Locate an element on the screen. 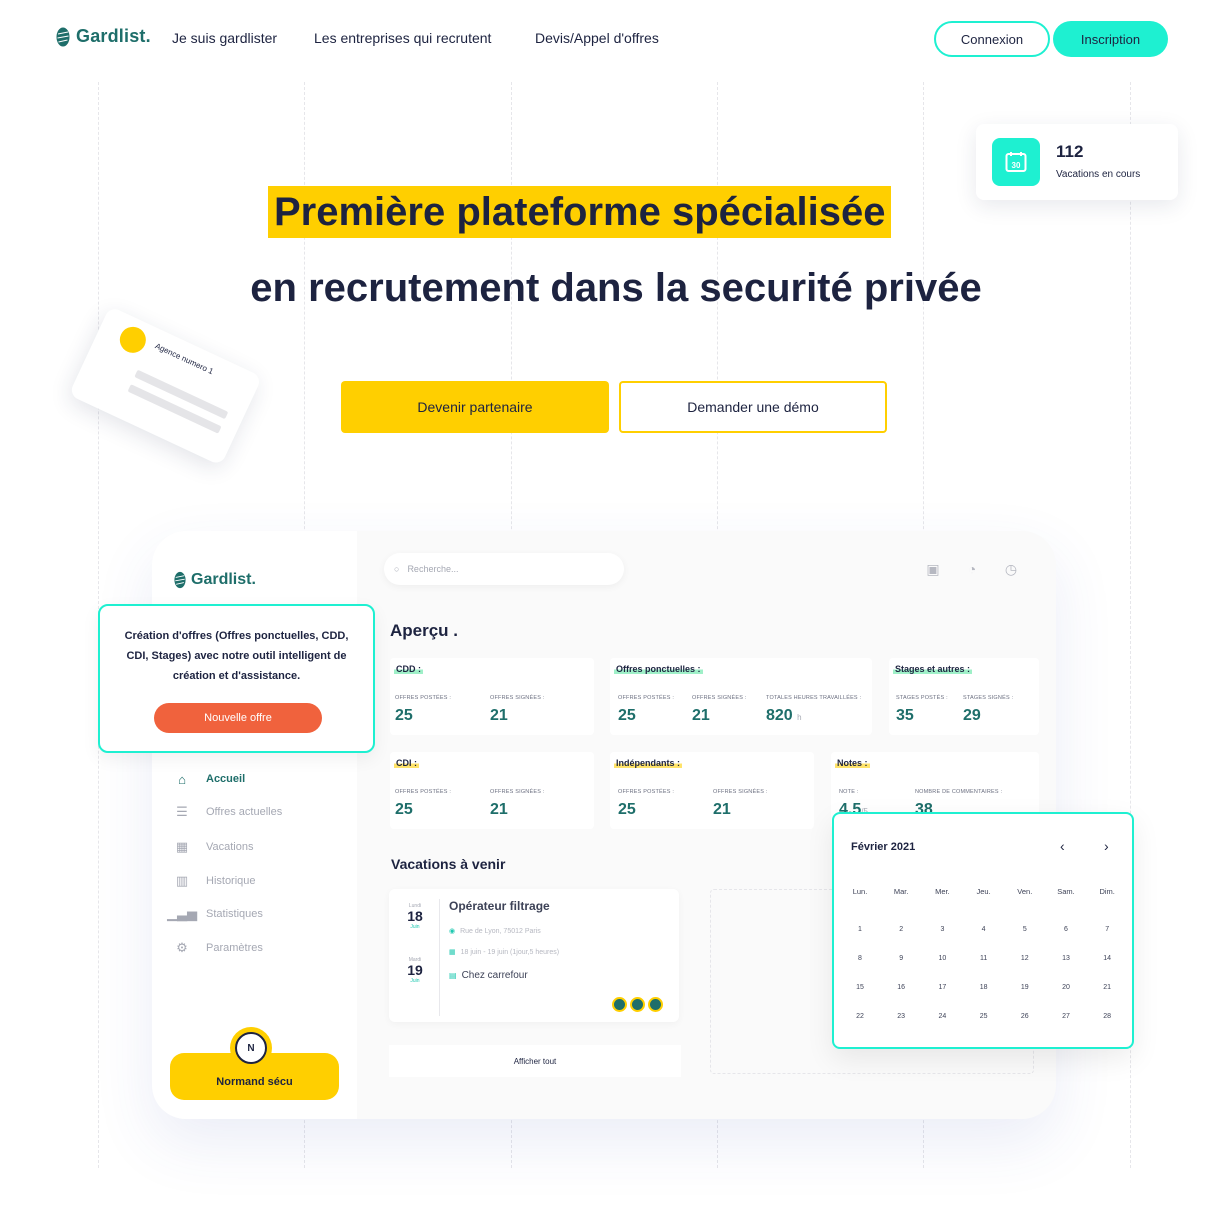  card-title: Offres ponctuelles : is located at coordinates (658, 669).